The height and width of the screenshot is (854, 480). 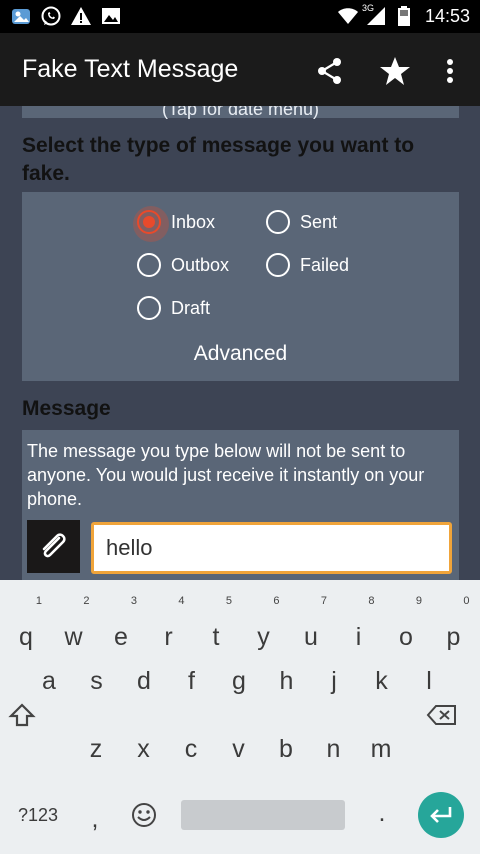 I want to click on key-w-label: w, so click(x=73, y=637).